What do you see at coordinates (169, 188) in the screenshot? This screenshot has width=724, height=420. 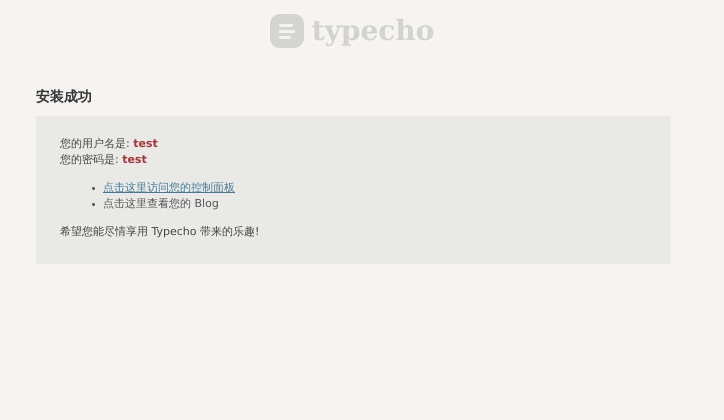 I see `link: 点击这里访问您的控制面板` at bounding box center [169, 188].